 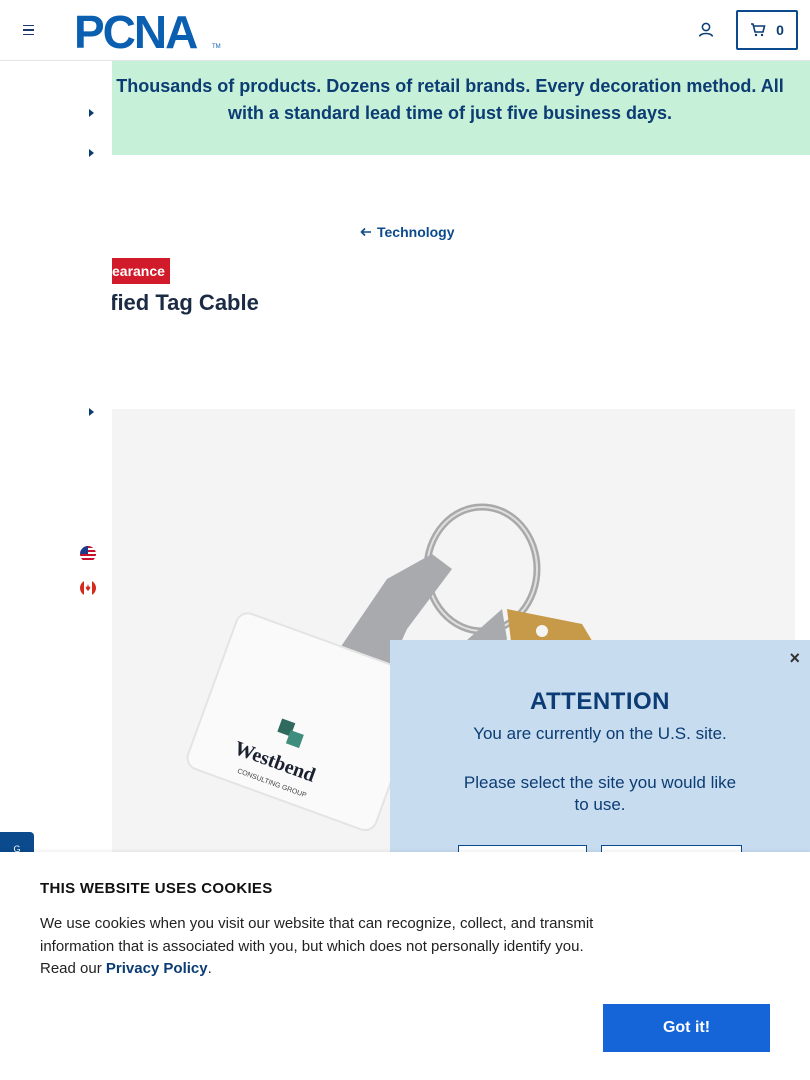 What do you see at coordinates (780, 30) in the screenshot?
I see `cart-count: 0` at bounding box center [780, 30].